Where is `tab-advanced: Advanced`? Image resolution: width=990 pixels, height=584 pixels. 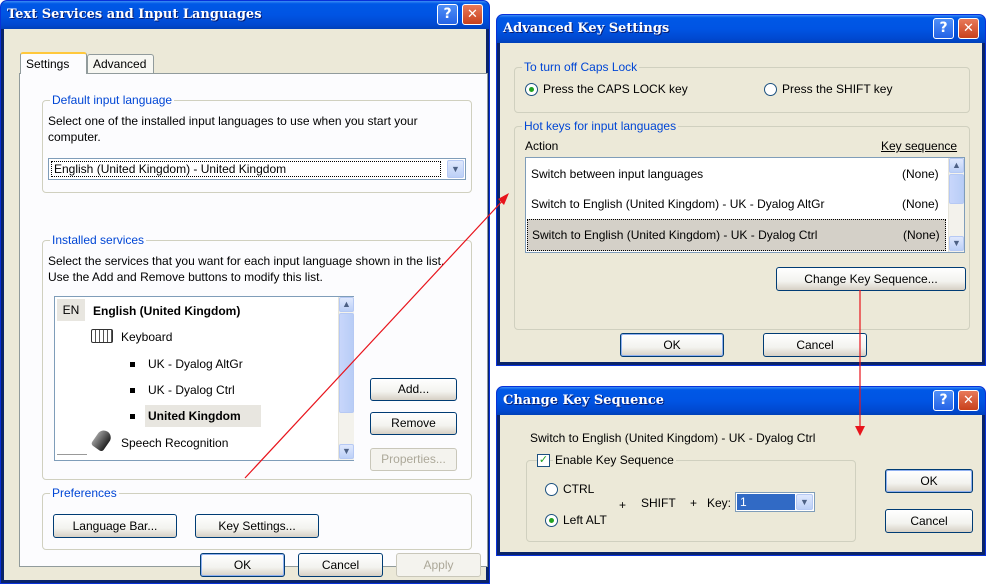 tab-advanced: Advanced is located at coordinates (120, 64).